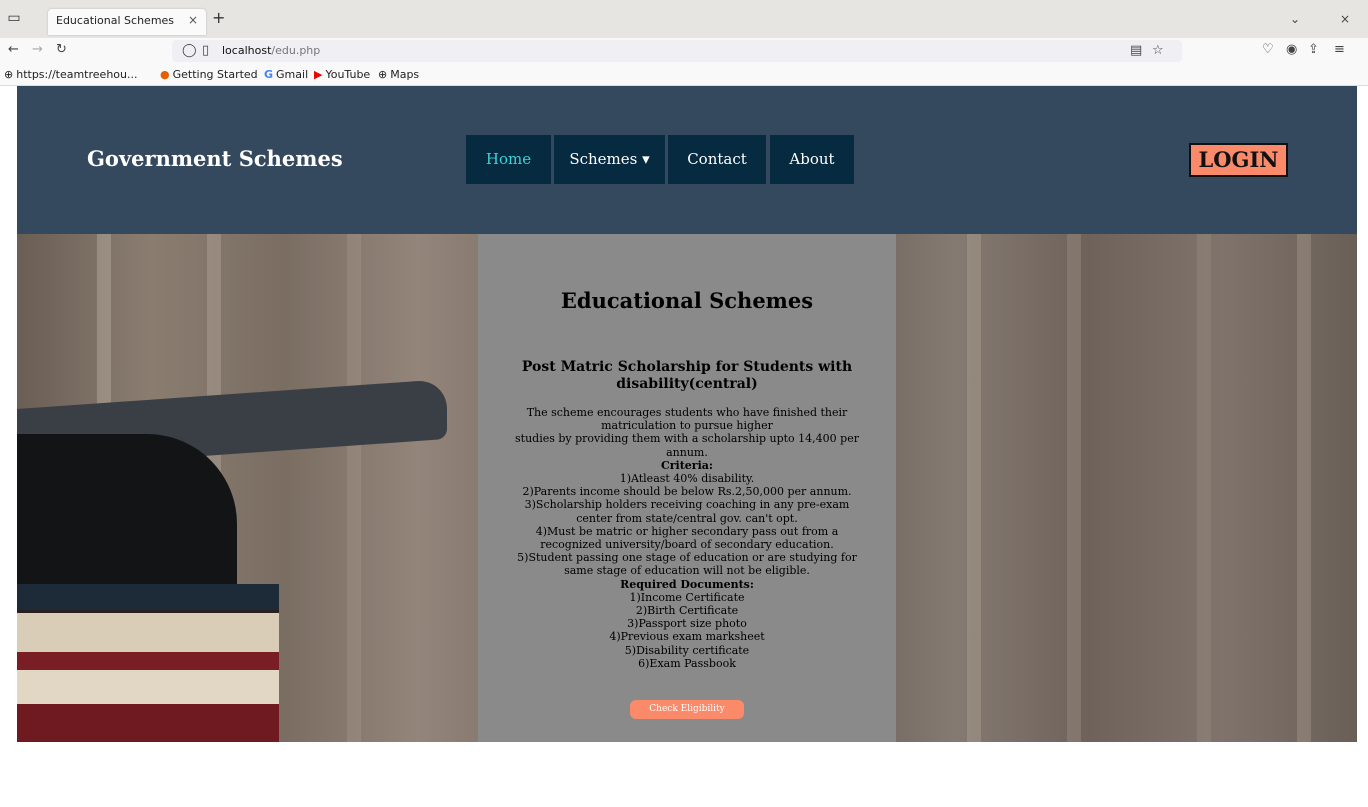  What do you see at coordinates (206, 50) in the screenshot?
I see `page-icon: ▯` at bounding box center [206, 50].